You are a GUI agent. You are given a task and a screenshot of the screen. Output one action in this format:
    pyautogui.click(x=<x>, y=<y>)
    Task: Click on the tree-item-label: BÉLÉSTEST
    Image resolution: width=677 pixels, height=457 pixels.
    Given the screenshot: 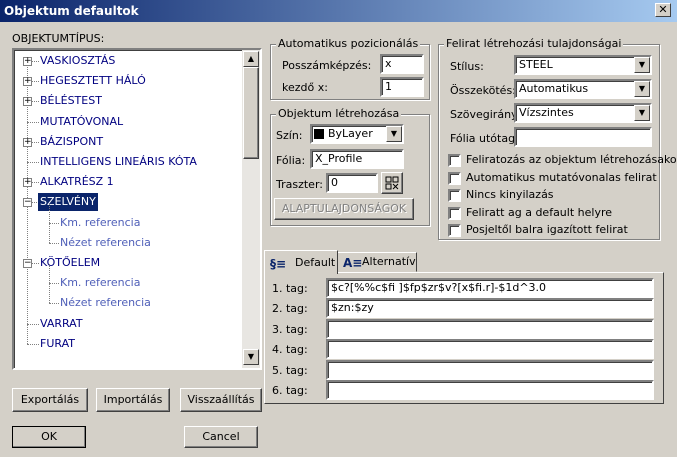 What is the action you would take?
    pyautogui.click(x=71, y=101)
    